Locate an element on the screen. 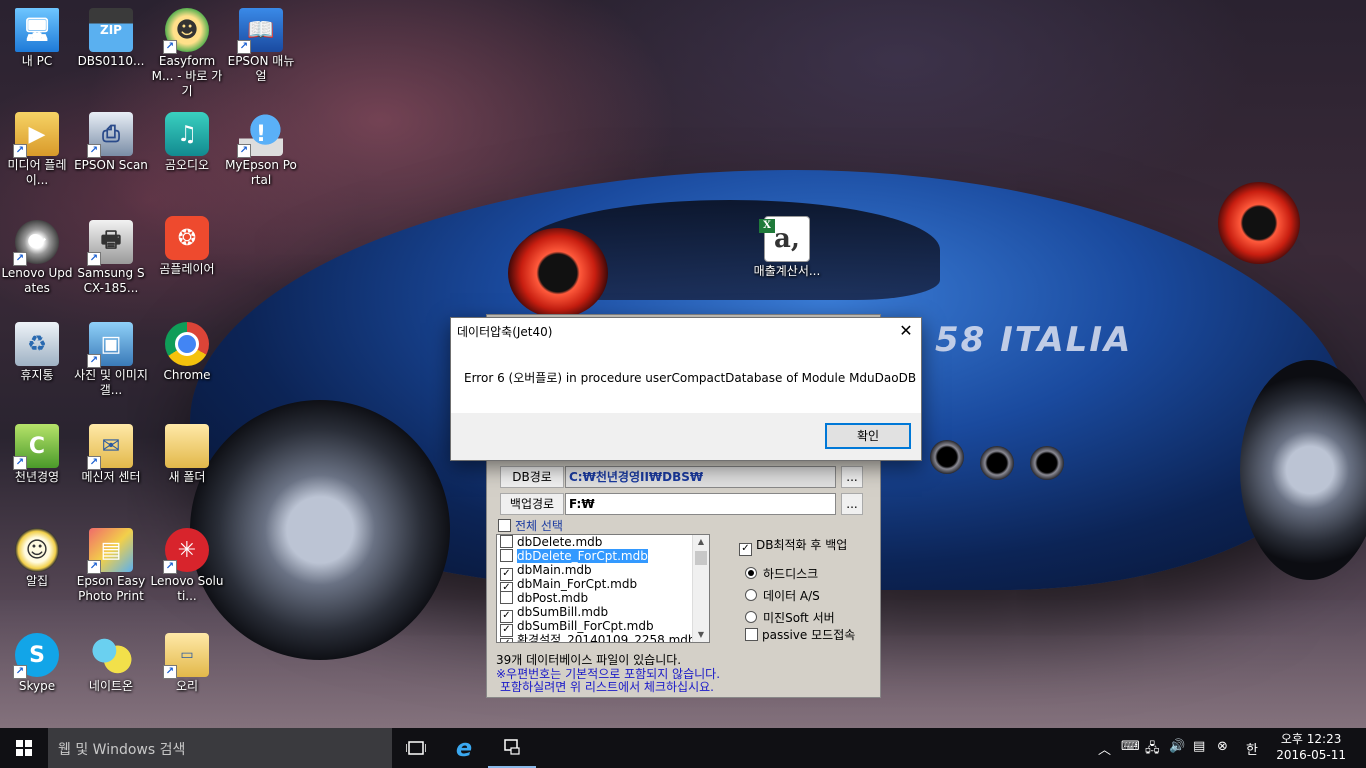 Image resolution: width=1366 pixels, height=768 pixels. desktop-icon-easyform: ☻ ↗ EasyformM... - 바로 가기 is located at coordinates (187, 53).